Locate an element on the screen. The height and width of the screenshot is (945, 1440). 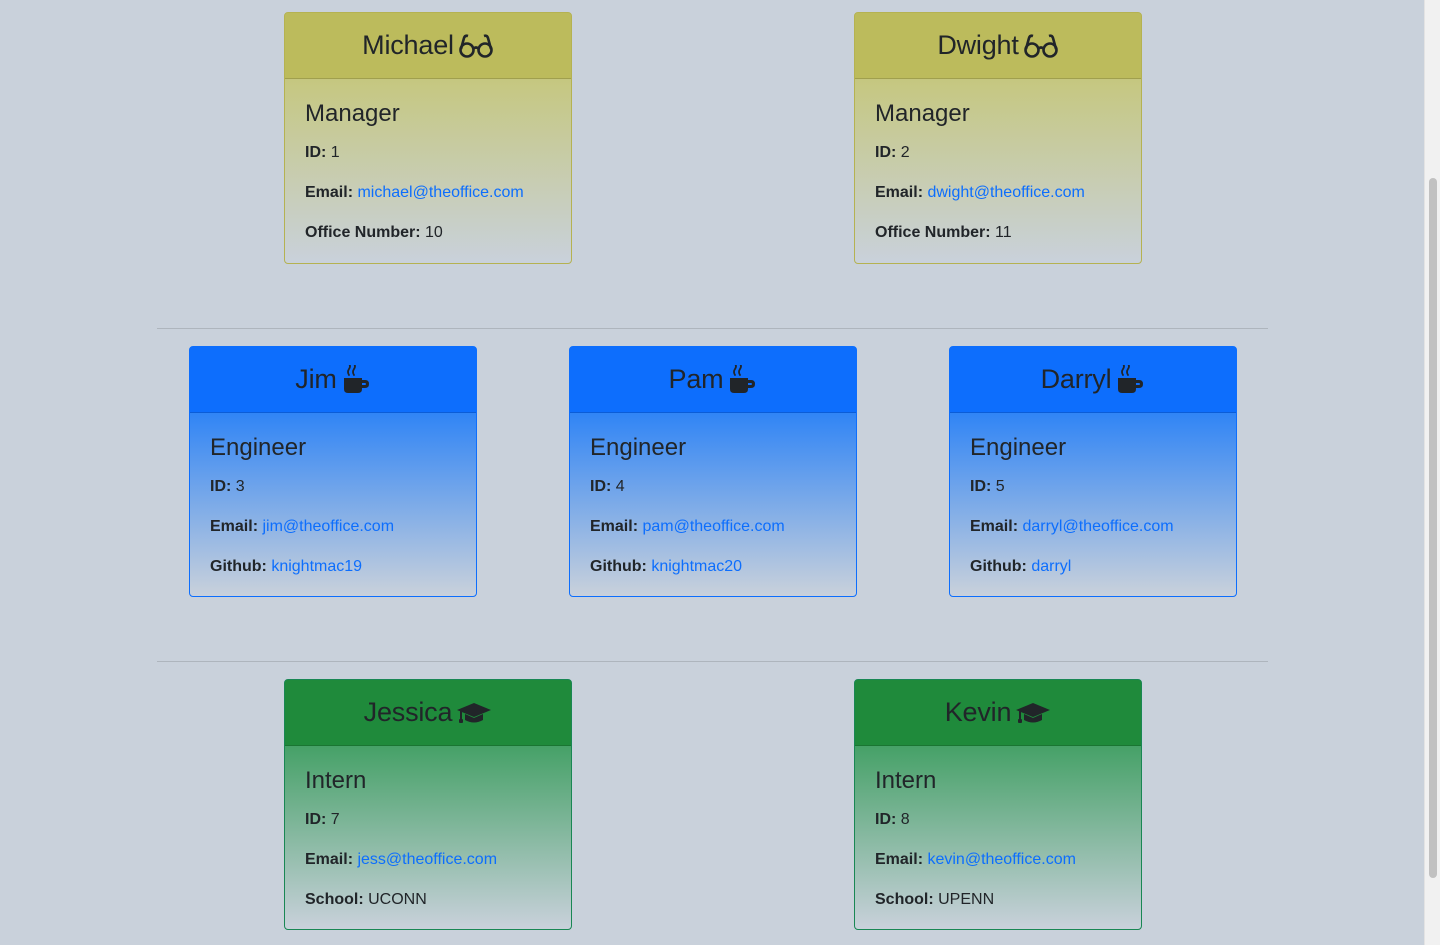
card-header: Kevin is located at coordinates (998, 713).